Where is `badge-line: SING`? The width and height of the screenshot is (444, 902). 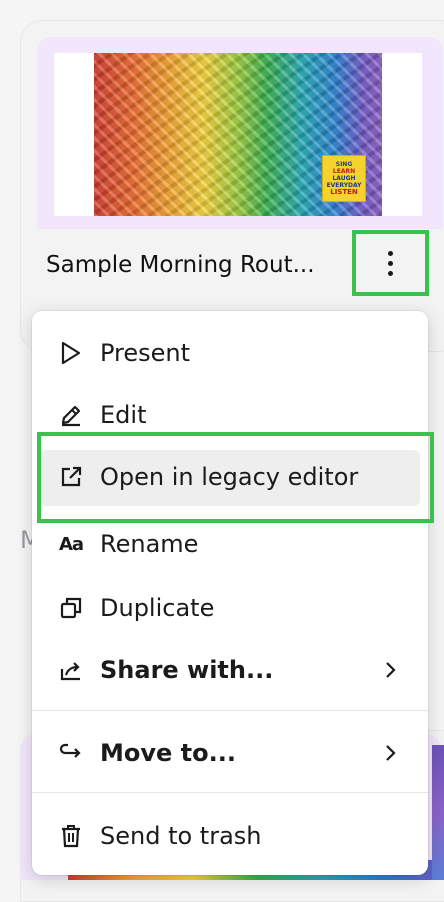 badge-line: SING is located at coordinates (344, 164).